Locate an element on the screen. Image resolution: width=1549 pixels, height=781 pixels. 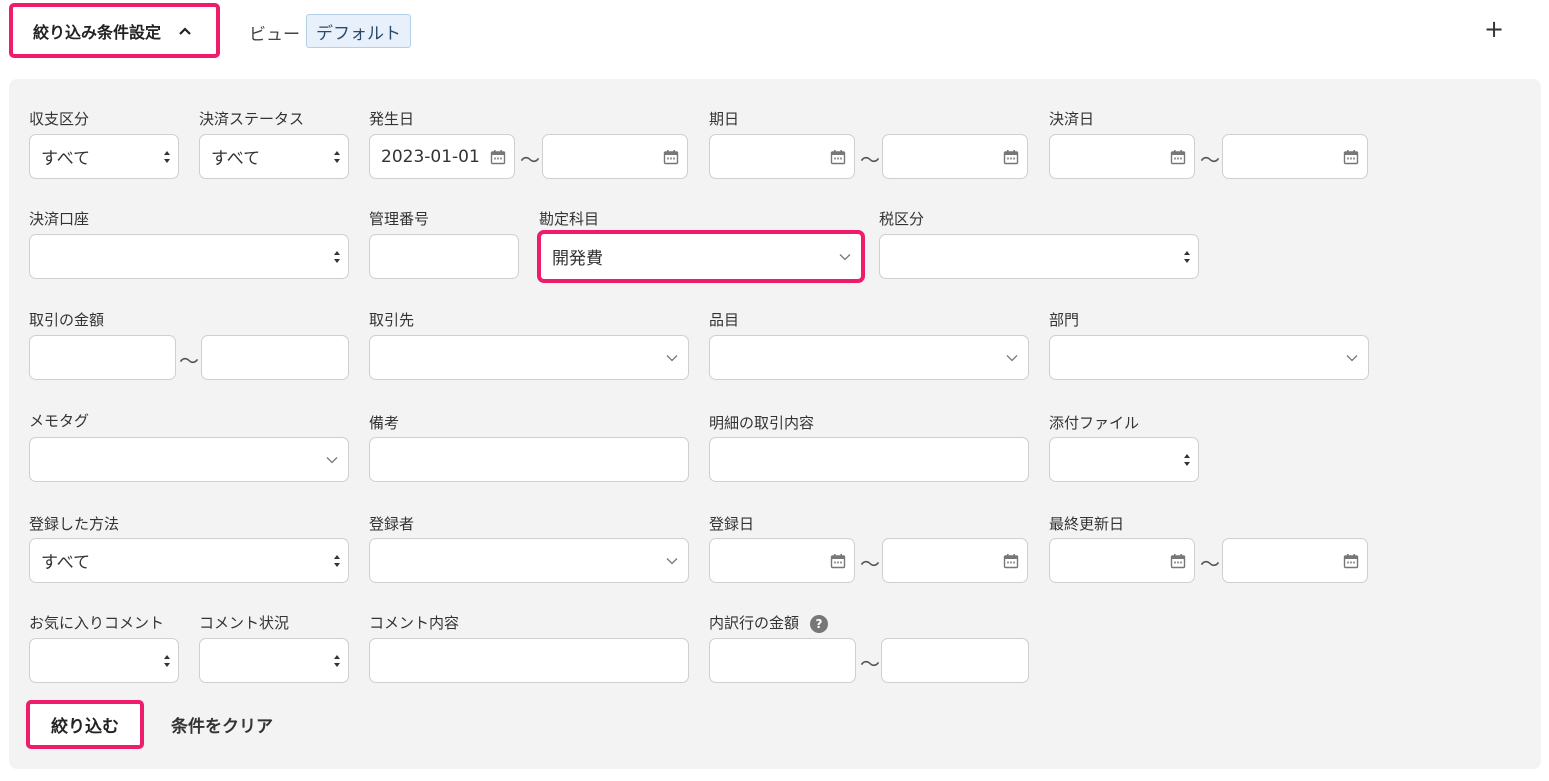
settlement-status-label: 決済ステータス is located at coordinates (252, 119).